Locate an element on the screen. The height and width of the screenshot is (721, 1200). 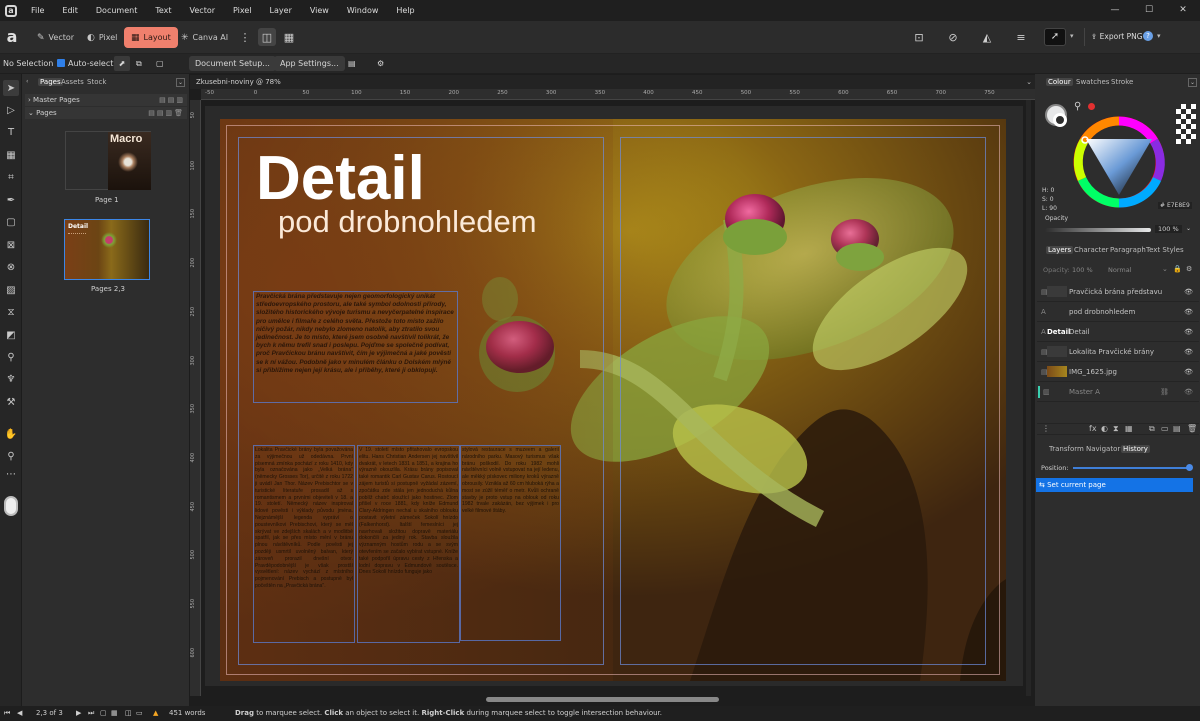
zoom-tool-icon: ⚲ is located at coordinates (11, 456).